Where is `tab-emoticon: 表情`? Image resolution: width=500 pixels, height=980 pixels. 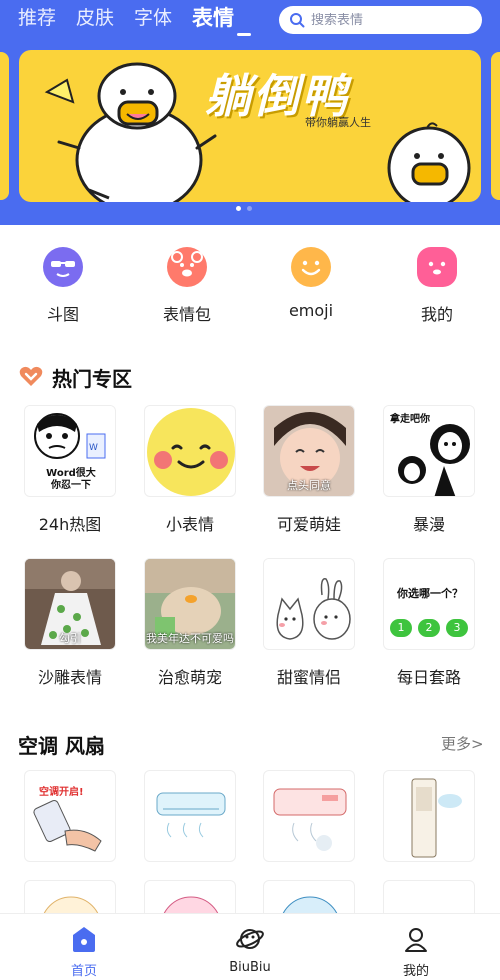
tab-emoticon: 表情 is located at coordinates (213, 18).